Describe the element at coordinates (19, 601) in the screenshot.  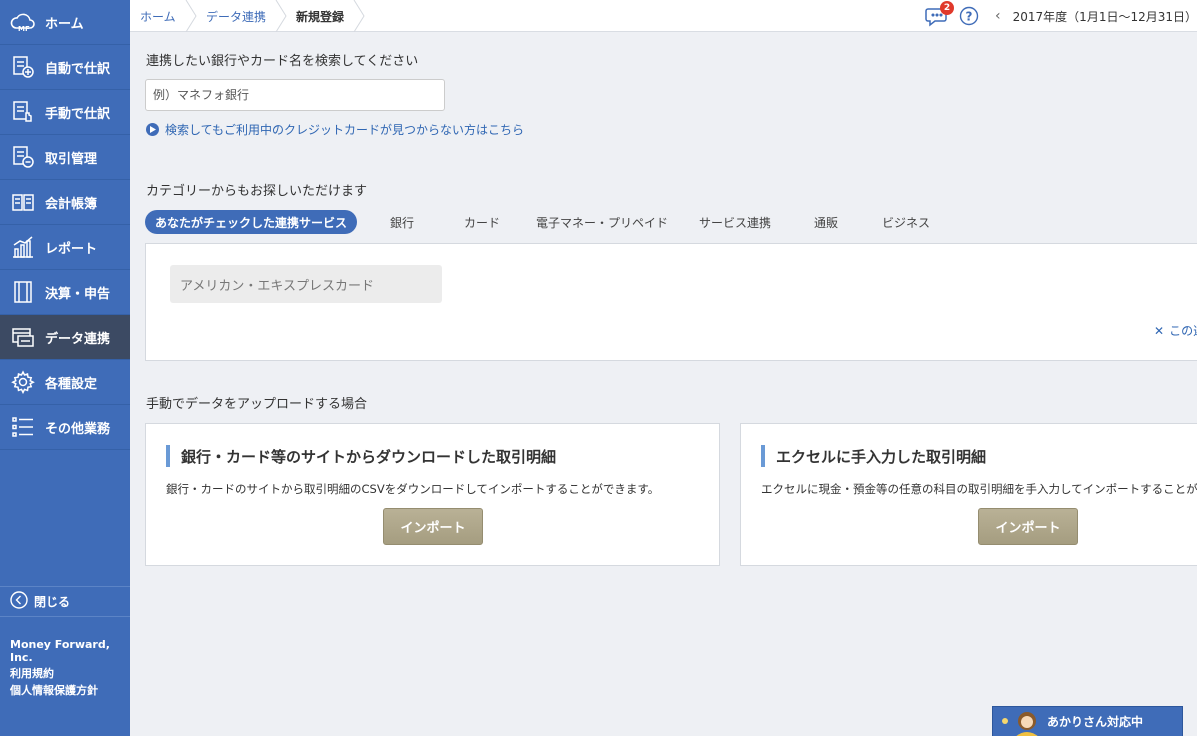
I see `chevron-left-circle-icon` at that location.